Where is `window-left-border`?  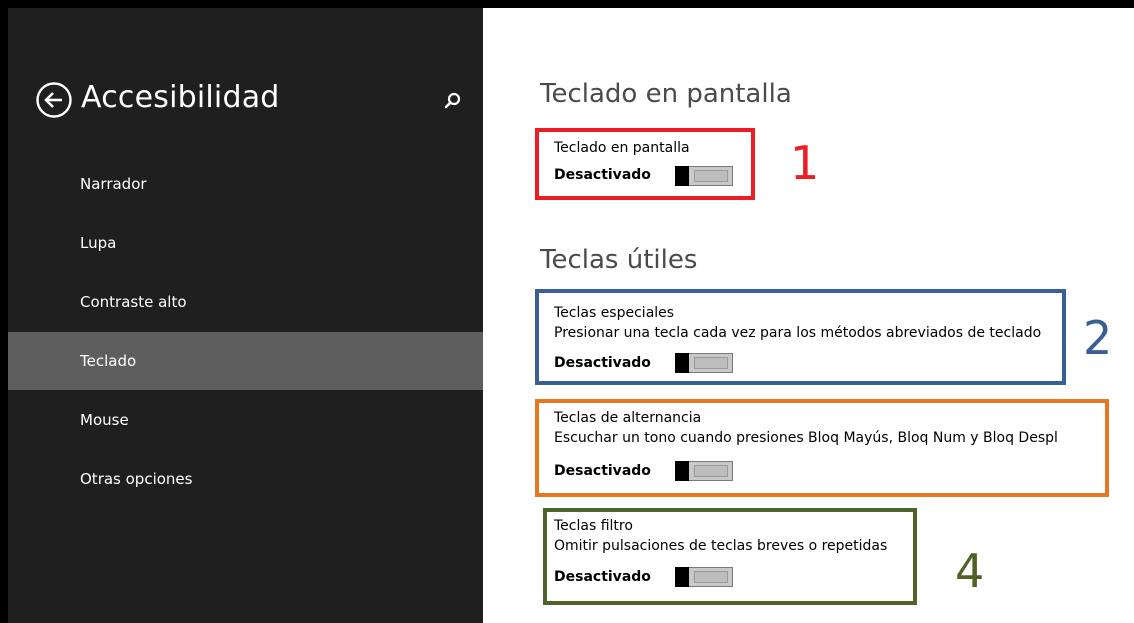 window-left-border is located at coordinates (4, 311).